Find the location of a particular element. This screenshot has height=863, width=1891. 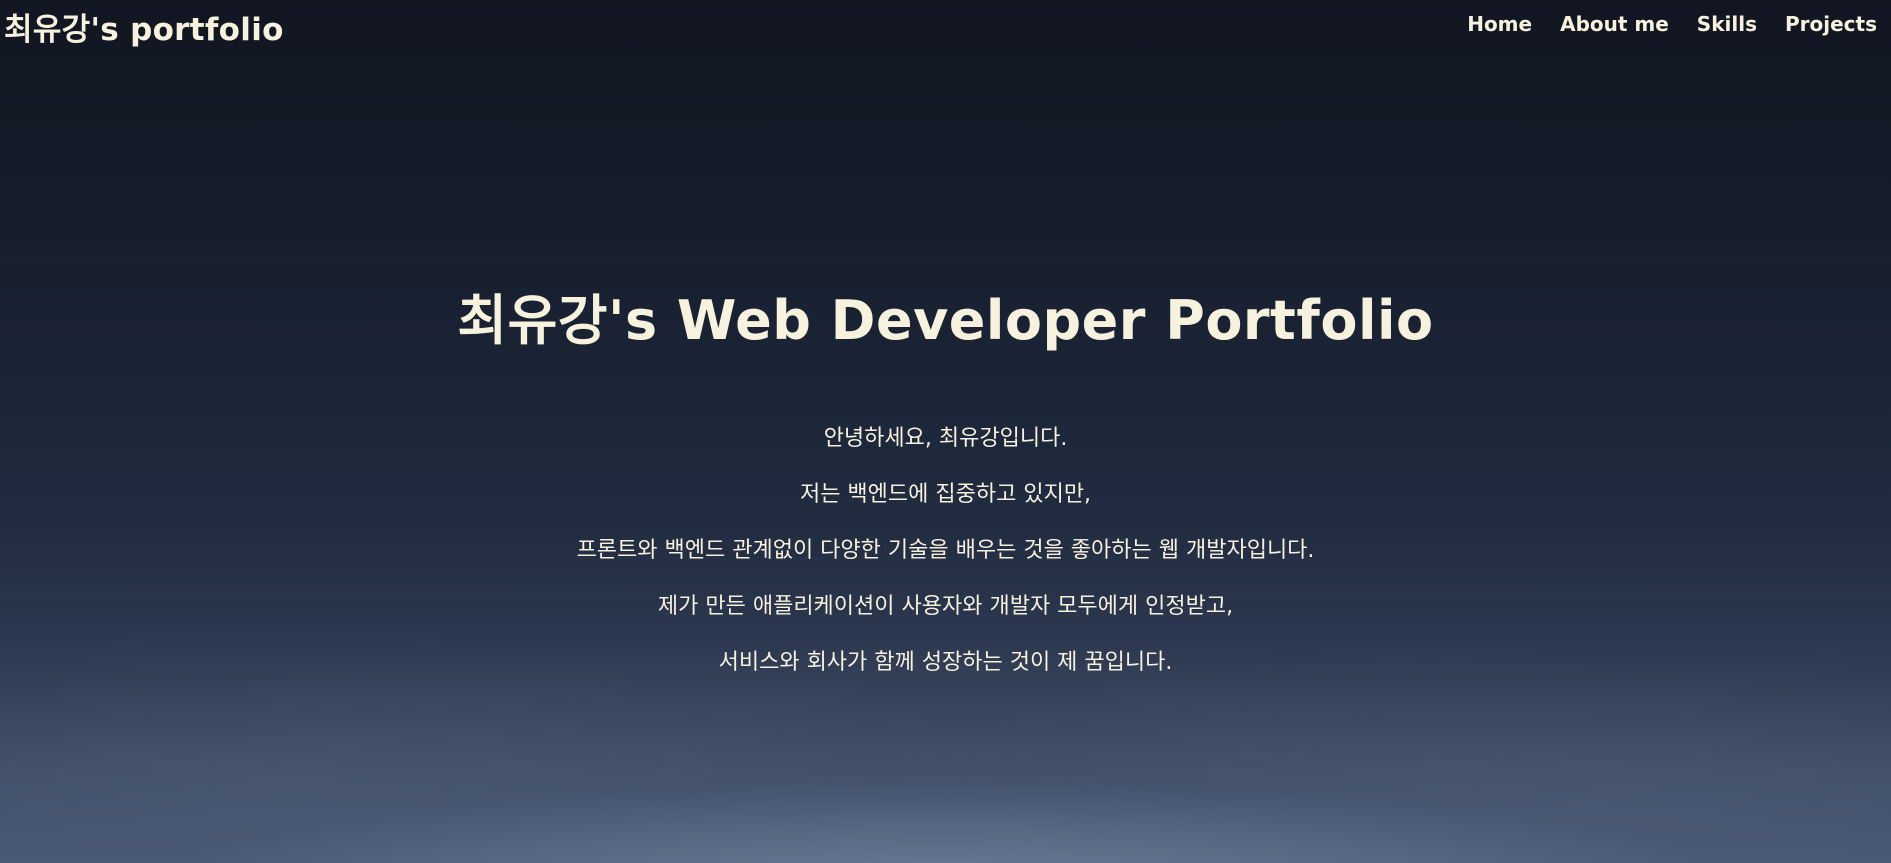

hero-title: 최유강's Web Developer Portfolio is located at coordinates (945, 320).